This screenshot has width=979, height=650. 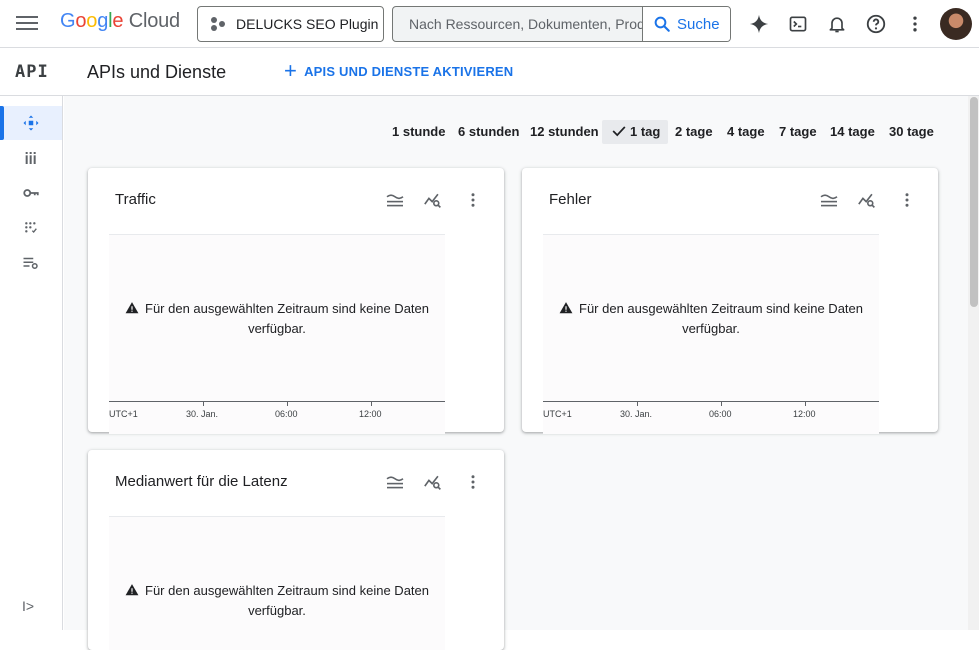 I want to click on nav-oauth-consent, so click(x=31, y=228).